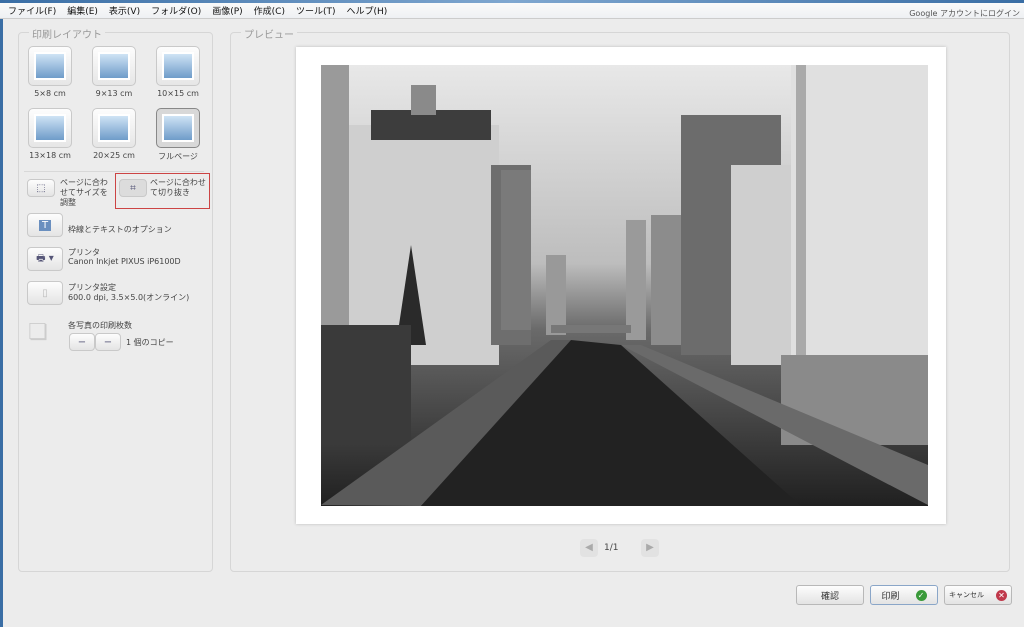 The width and height of the screenshot is (1024, 627). I want to click on confirm-label: 確認, so click(829, 596).